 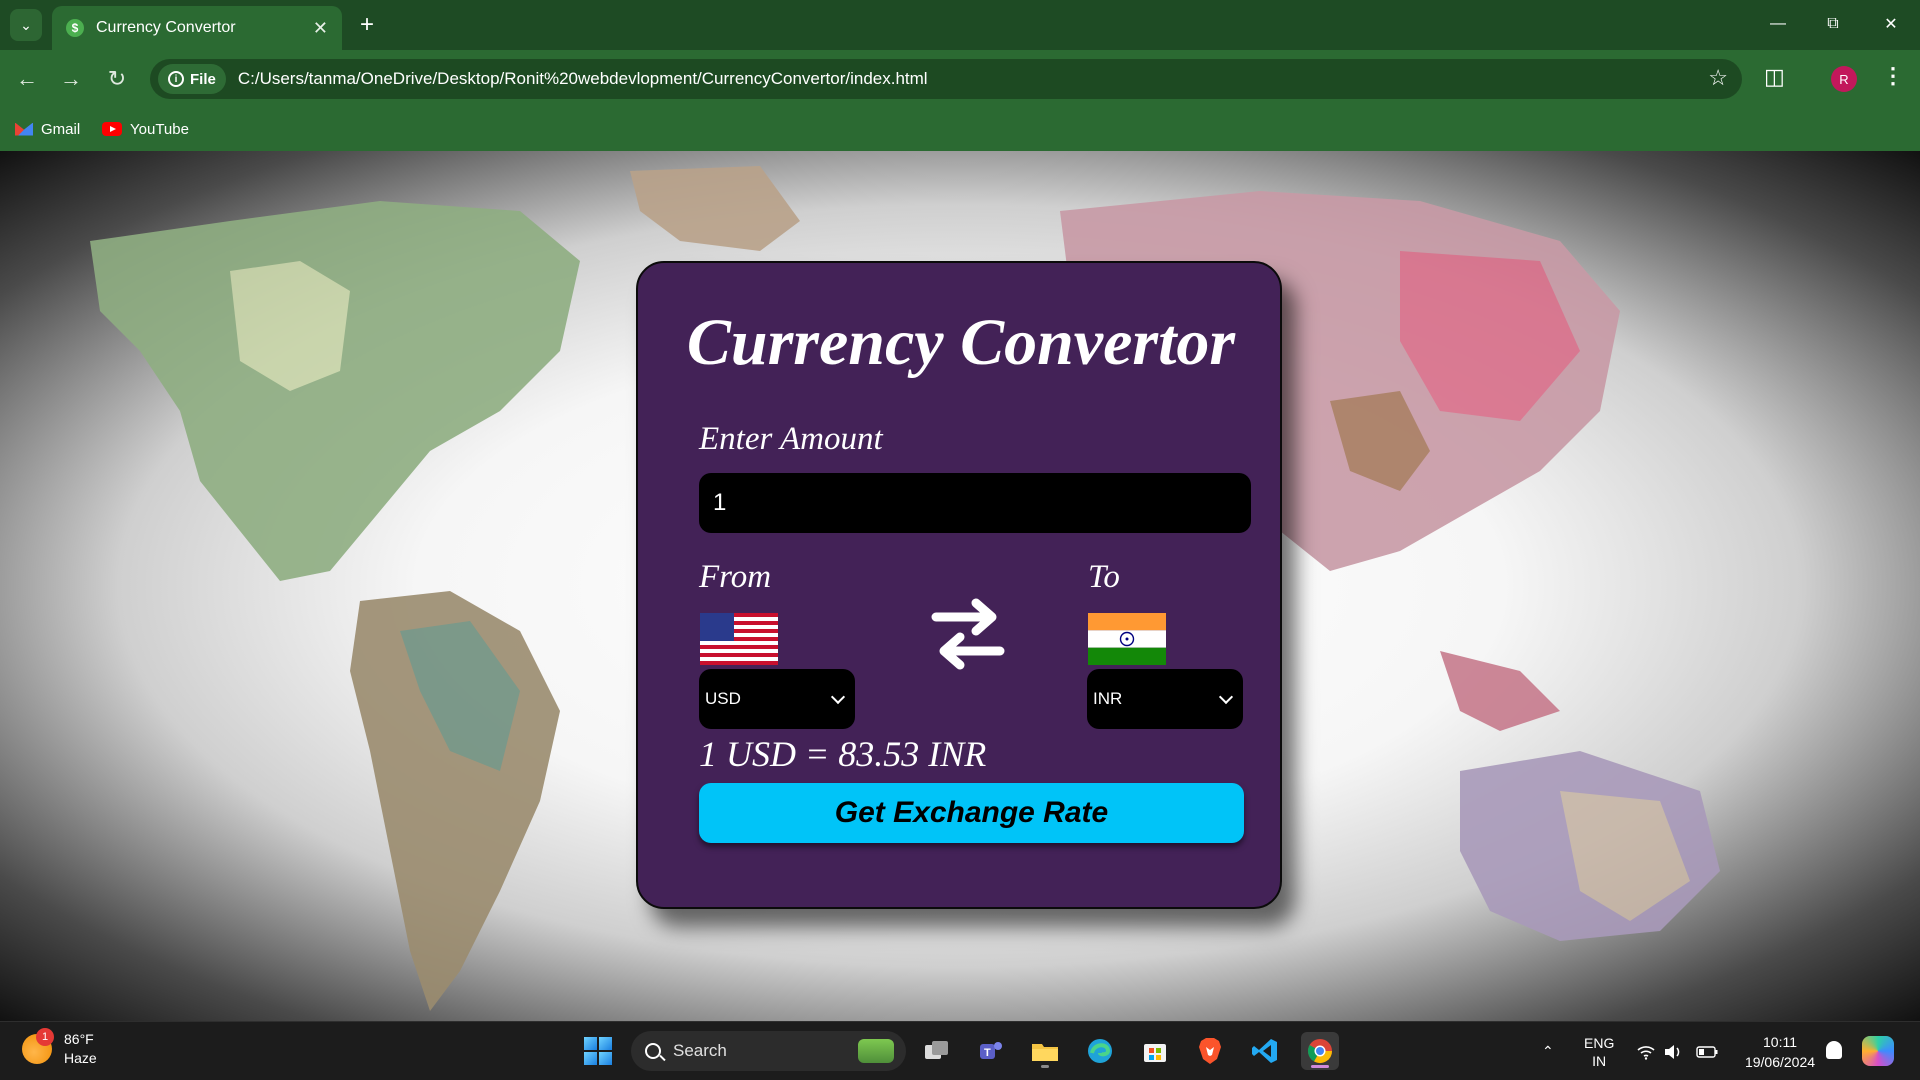 What do you see at coordinates (1599, 1060) in the screenshot?
I see `region-code: IN` at bounding box center [1599, 1060].